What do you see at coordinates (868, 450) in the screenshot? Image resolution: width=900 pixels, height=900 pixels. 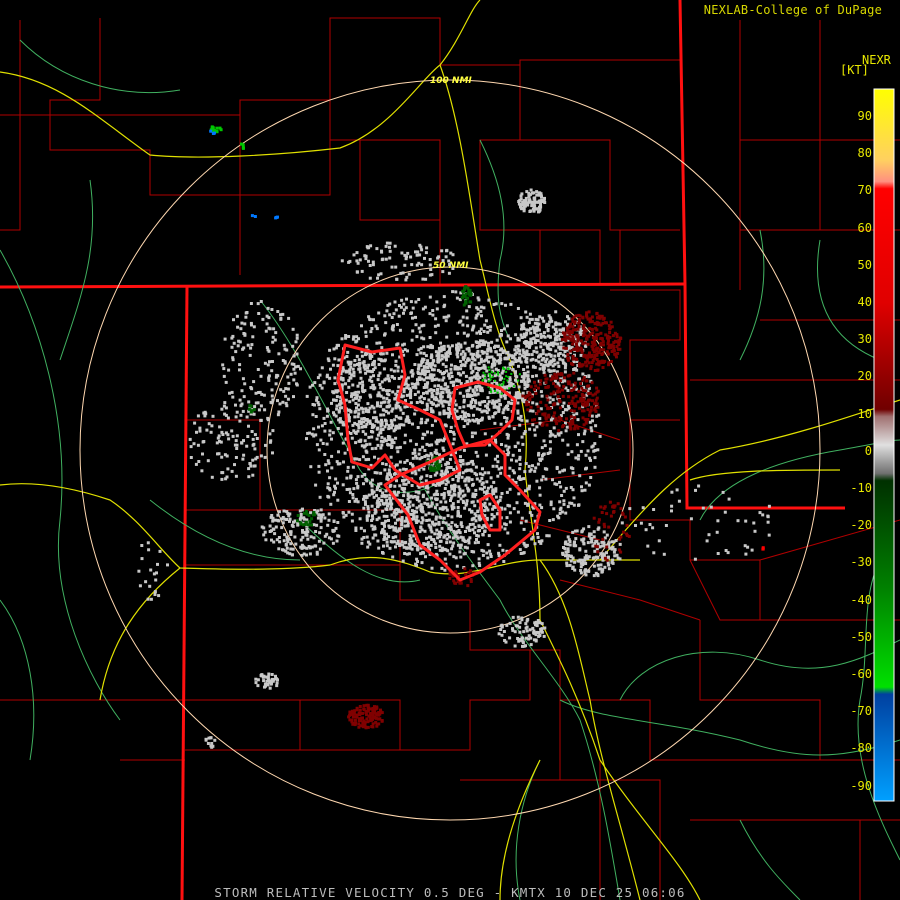 I see `scale-tick-label: 0` at bounding box center [868, 450].